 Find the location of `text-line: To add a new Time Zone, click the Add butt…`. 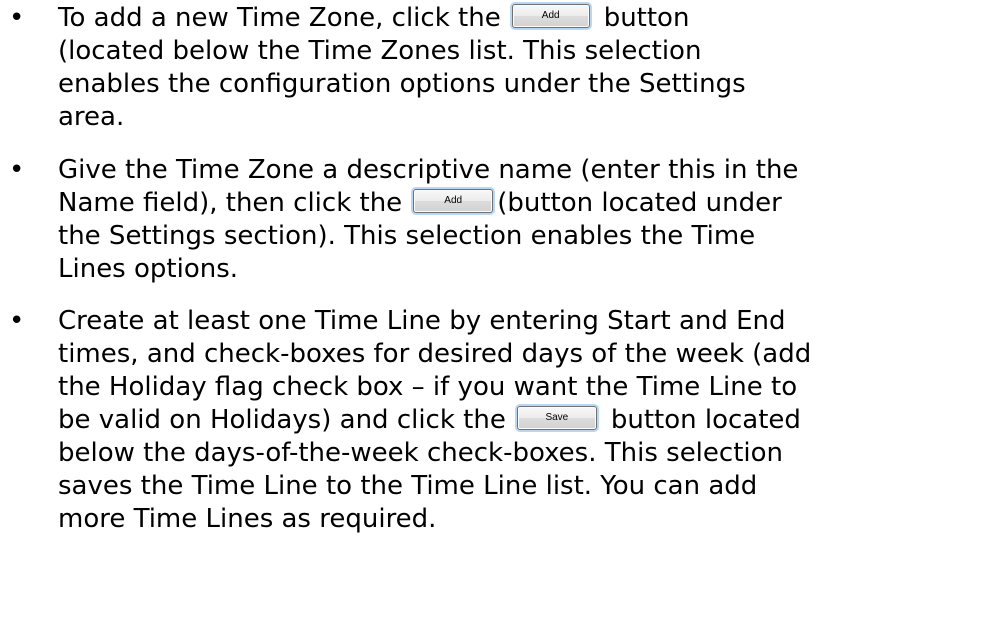

text-line: To add a new Time Zone, click the Add butt… is located at coordinates (373, 18).